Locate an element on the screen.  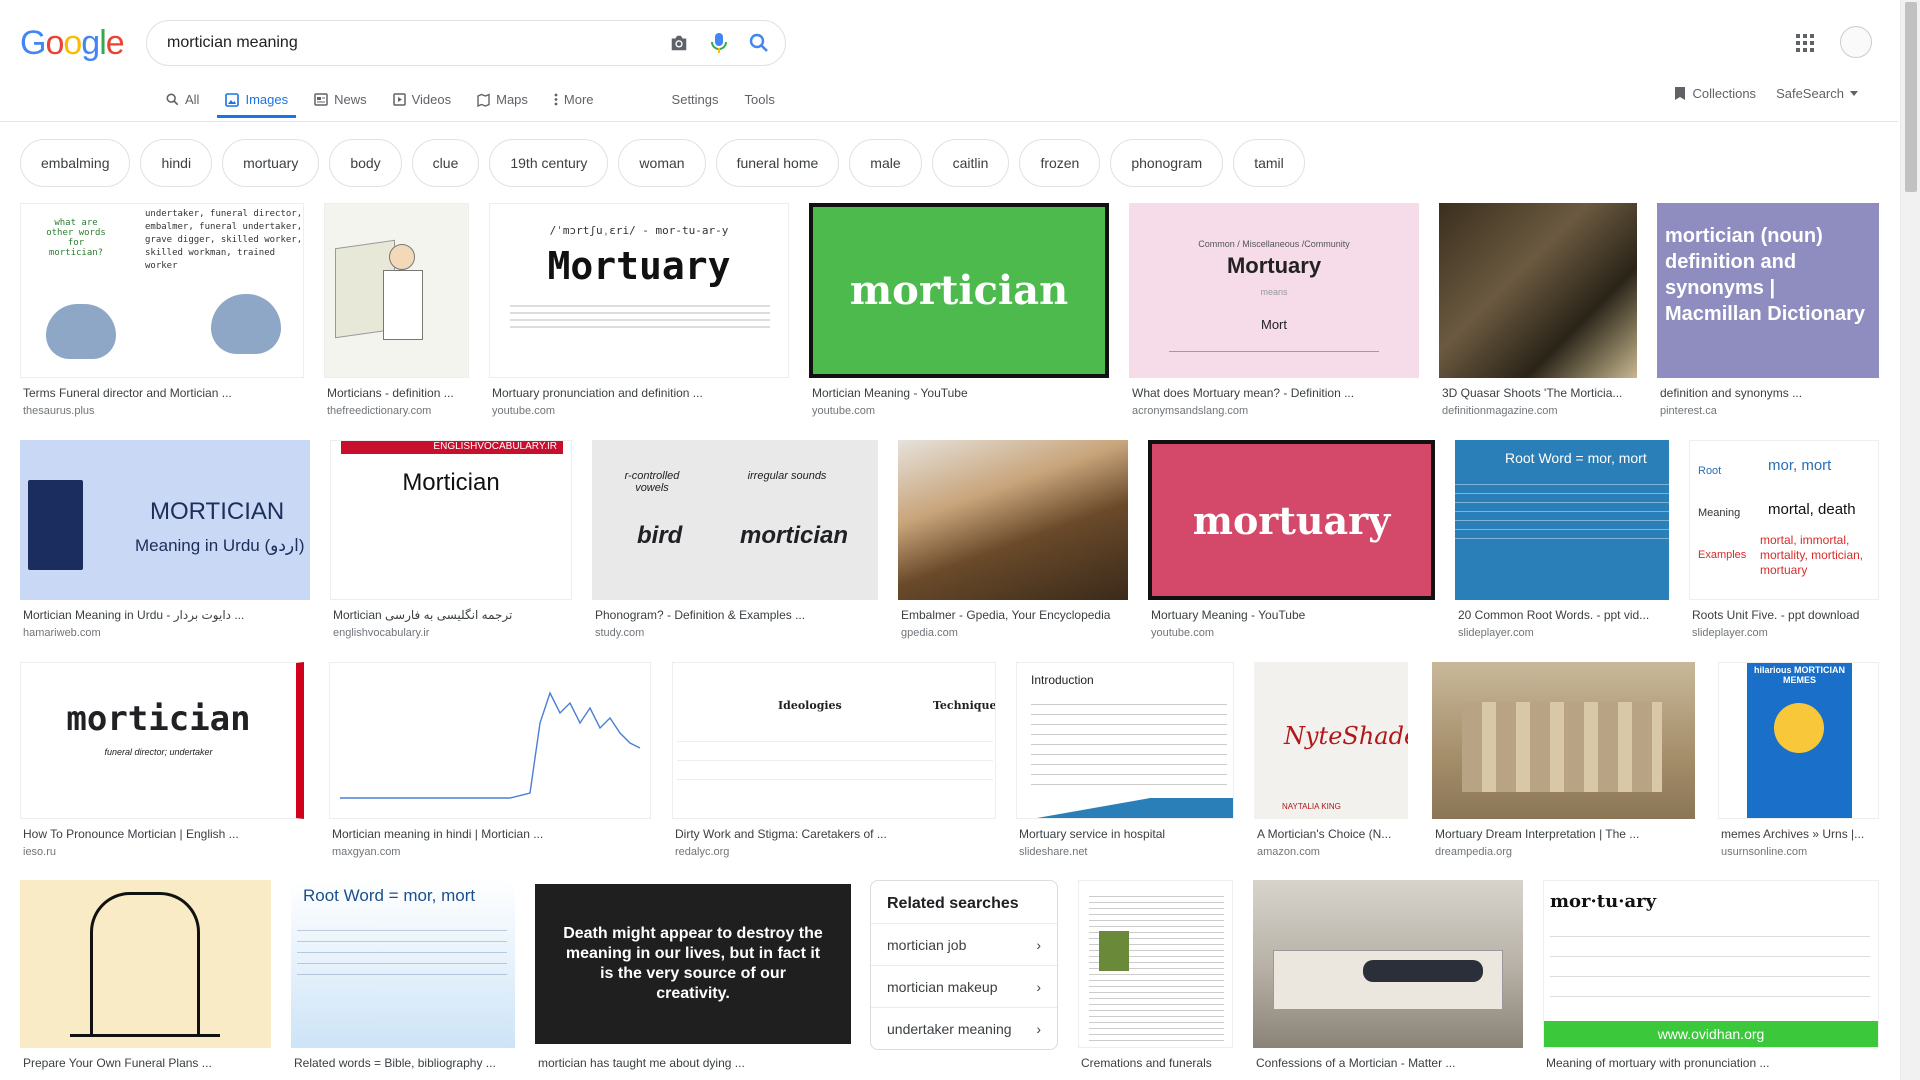
tab-more: More is located at coordinates (574, 101).